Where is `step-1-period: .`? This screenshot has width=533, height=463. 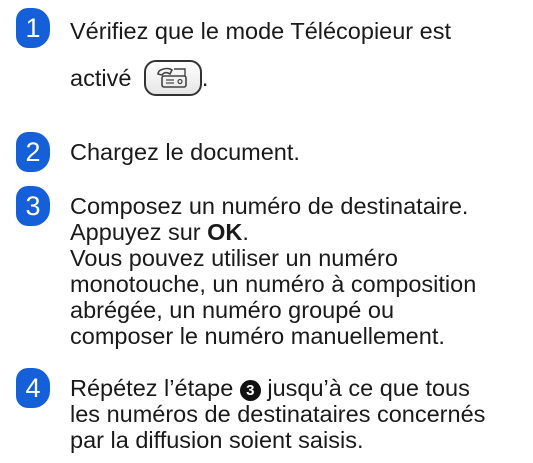
step-1-period: . is located at coordinates (205, 78).